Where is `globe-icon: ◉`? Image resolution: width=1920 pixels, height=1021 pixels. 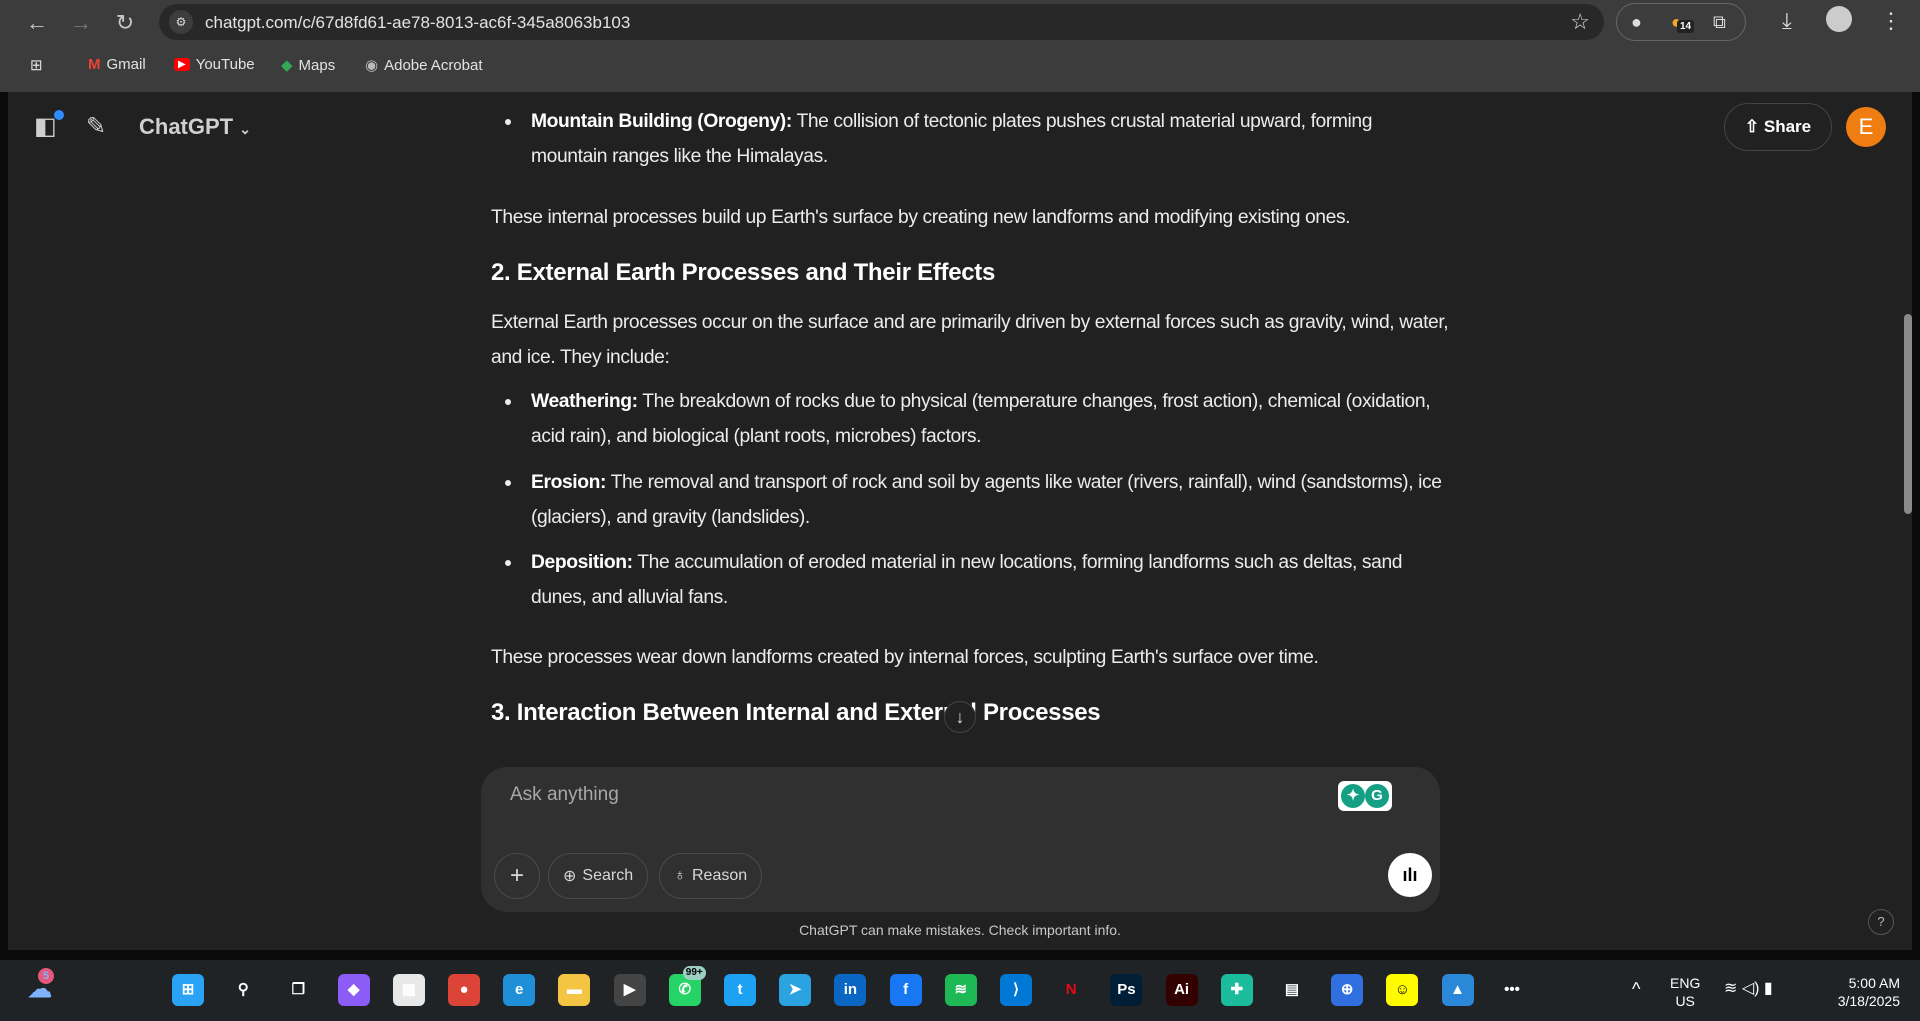 globe-icon: ◉ is located at coordinates (372, 65).